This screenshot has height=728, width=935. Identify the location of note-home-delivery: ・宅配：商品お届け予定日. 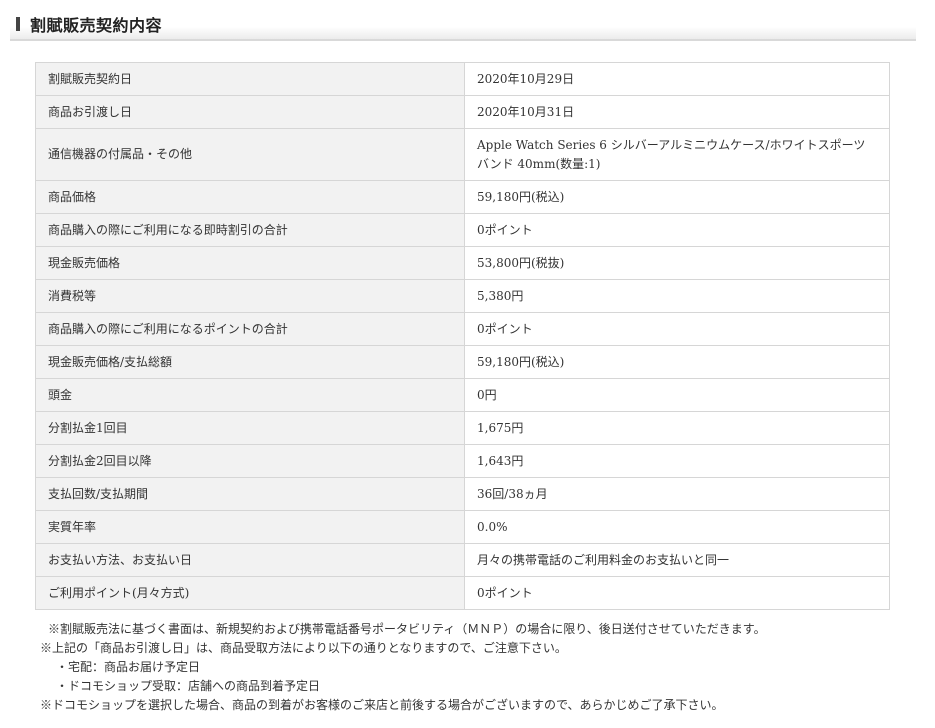
(128, 667).